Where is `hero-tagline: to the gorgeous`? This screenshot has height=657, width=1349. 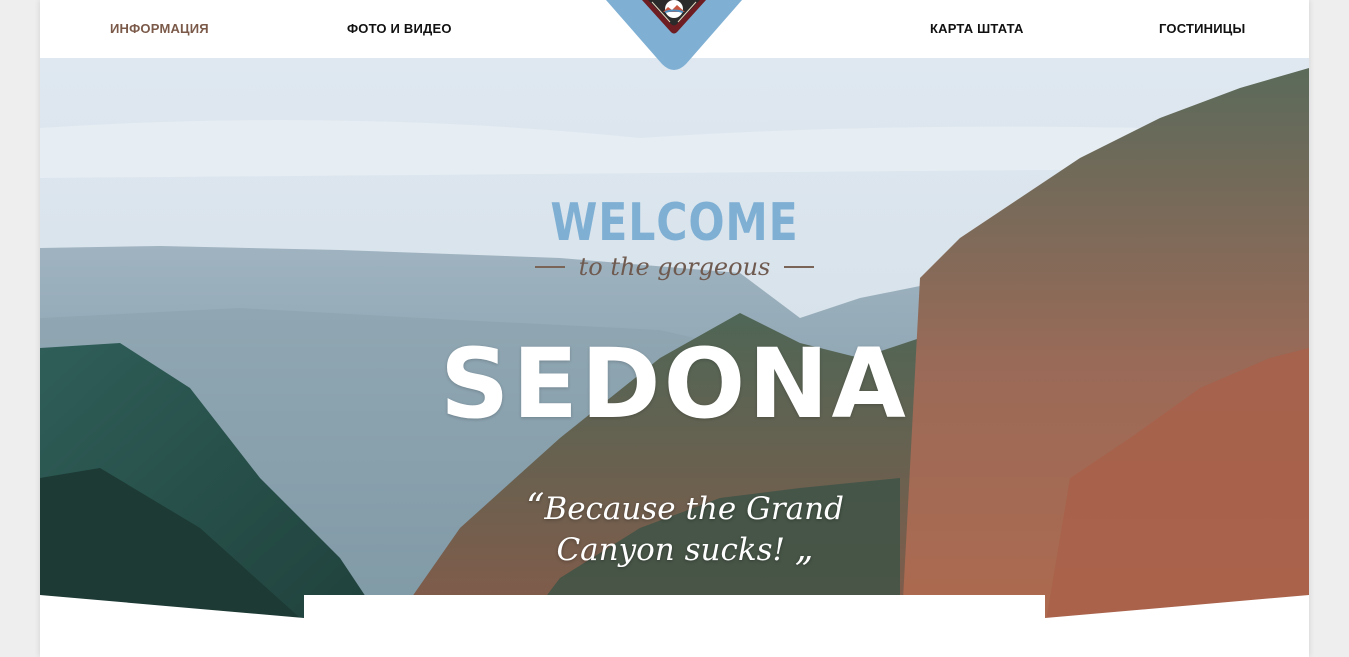 hero-tagline: to the gorgeous is located at coordinates (674, 267).